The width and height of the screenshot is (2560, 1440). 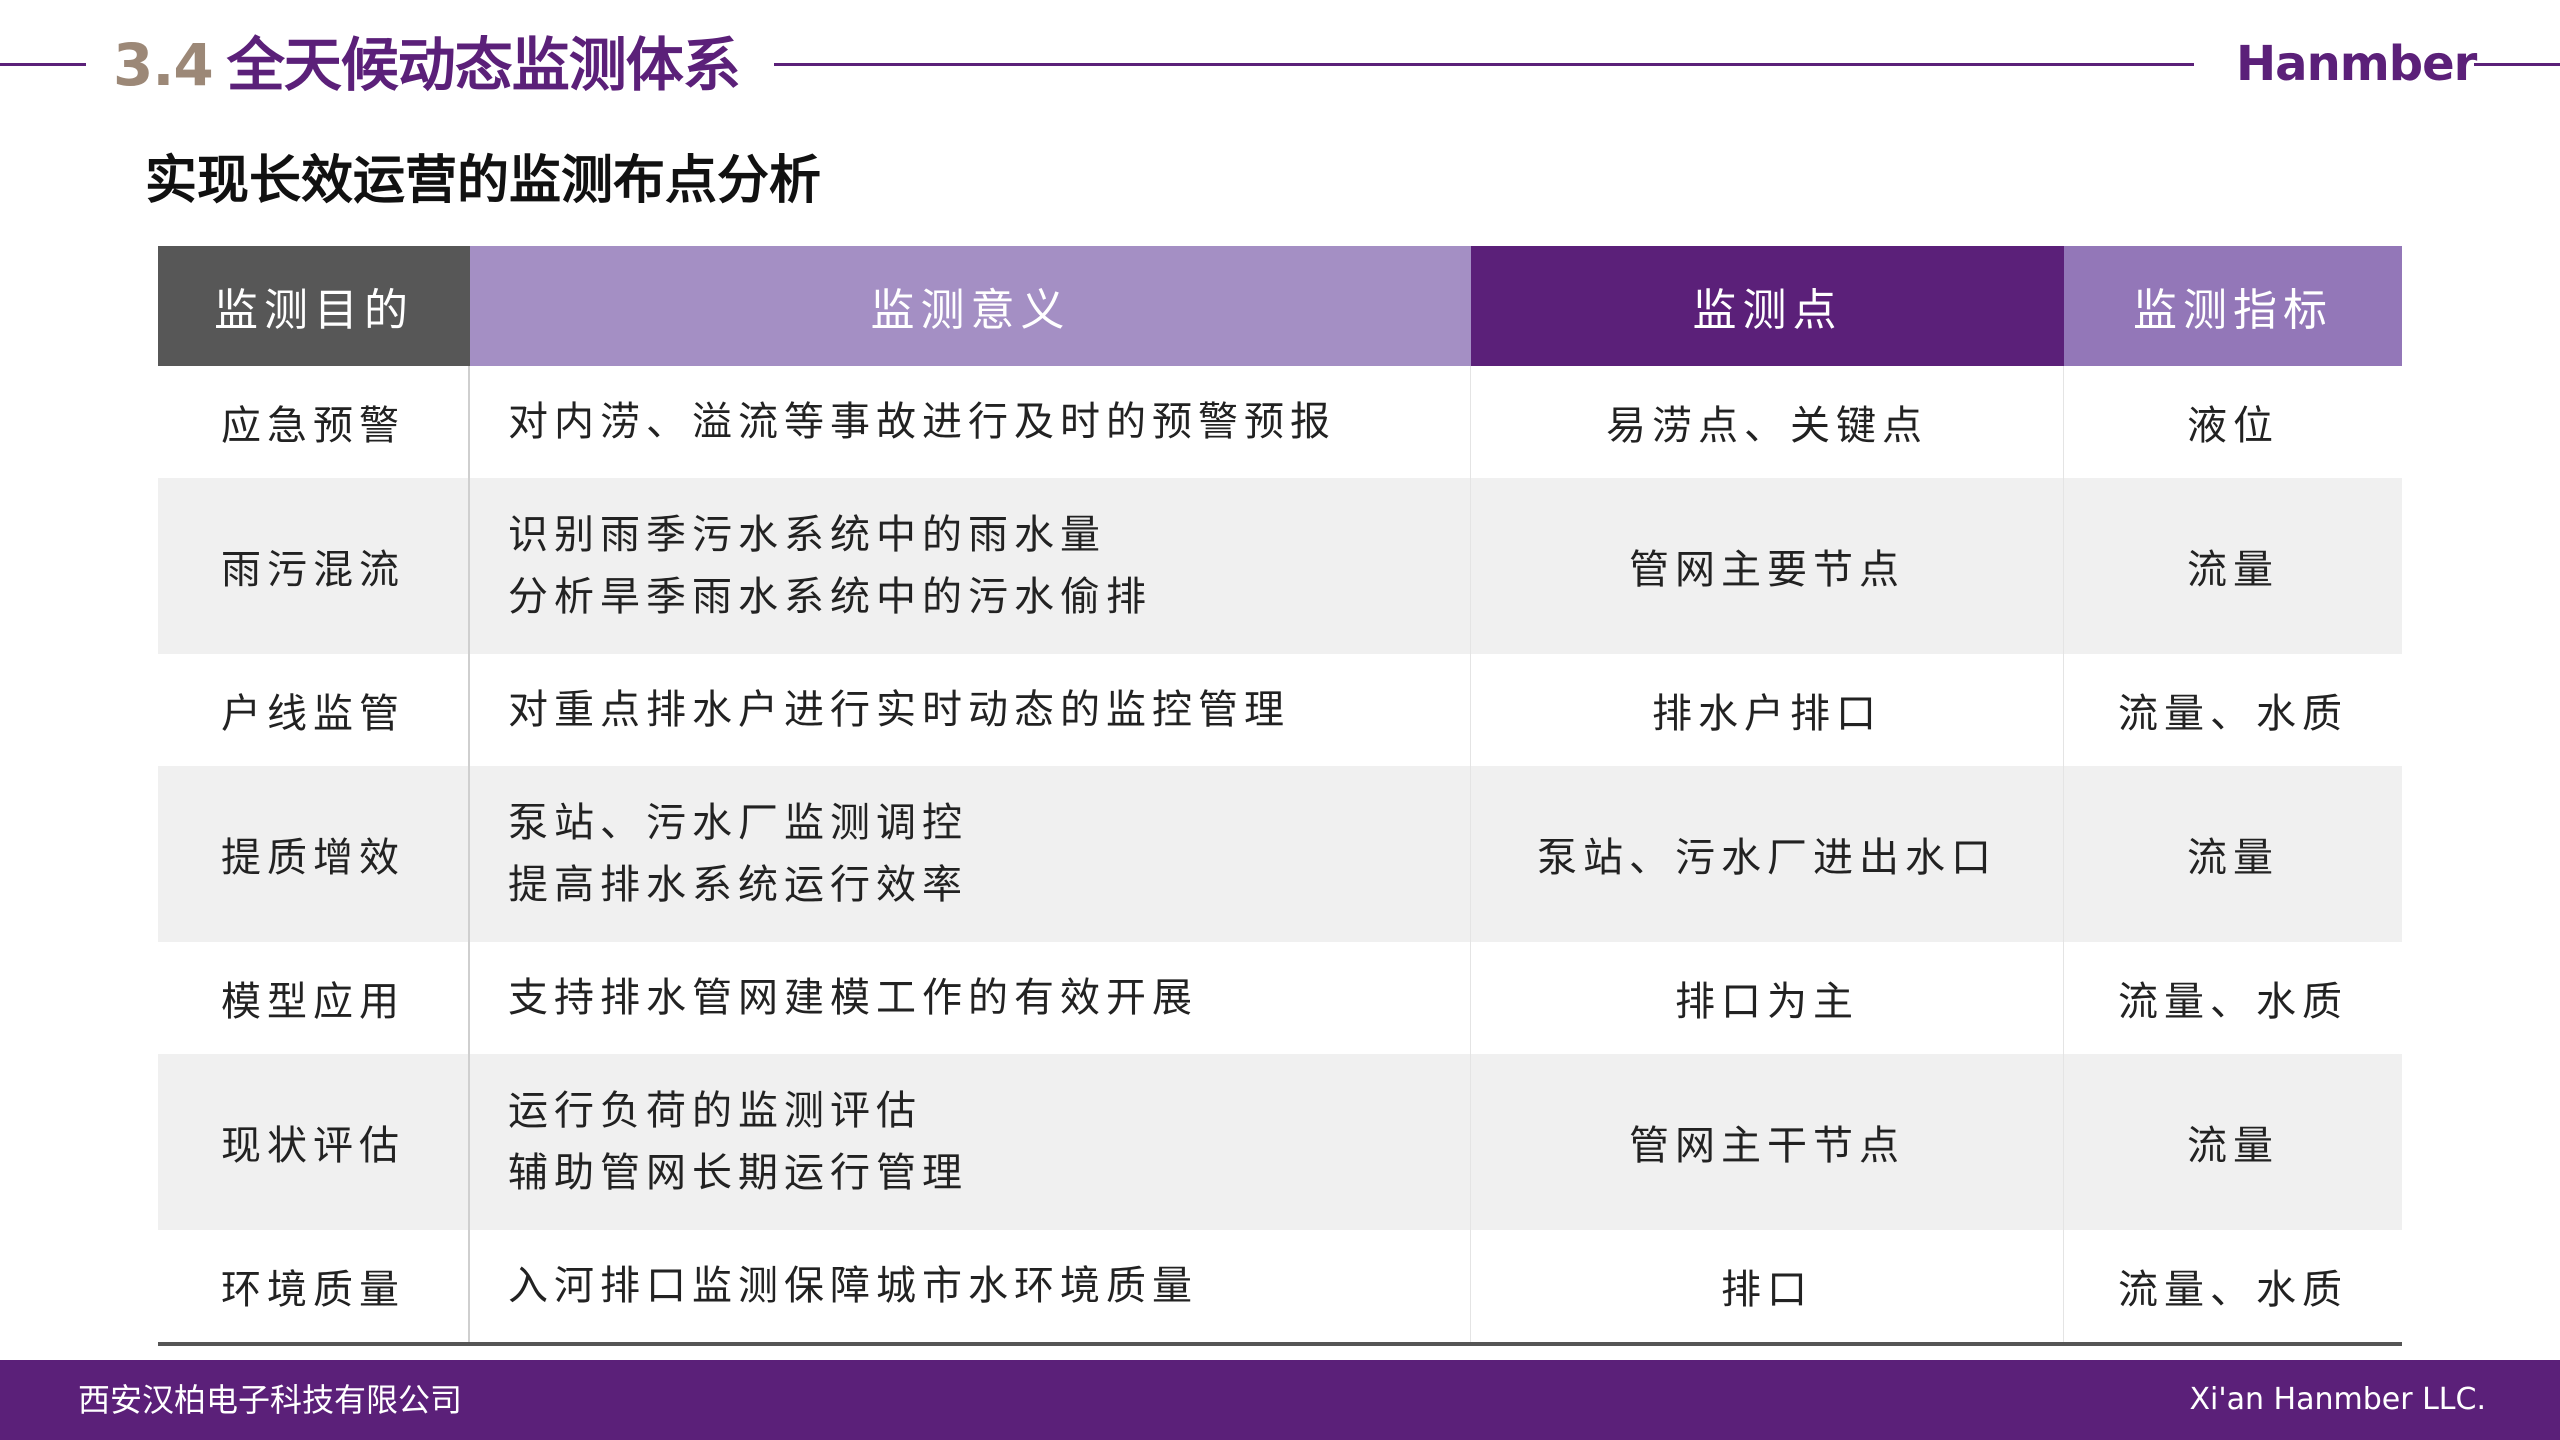 I want to click on cell-purpose: 雨污混流, so click(x=314, y=566).